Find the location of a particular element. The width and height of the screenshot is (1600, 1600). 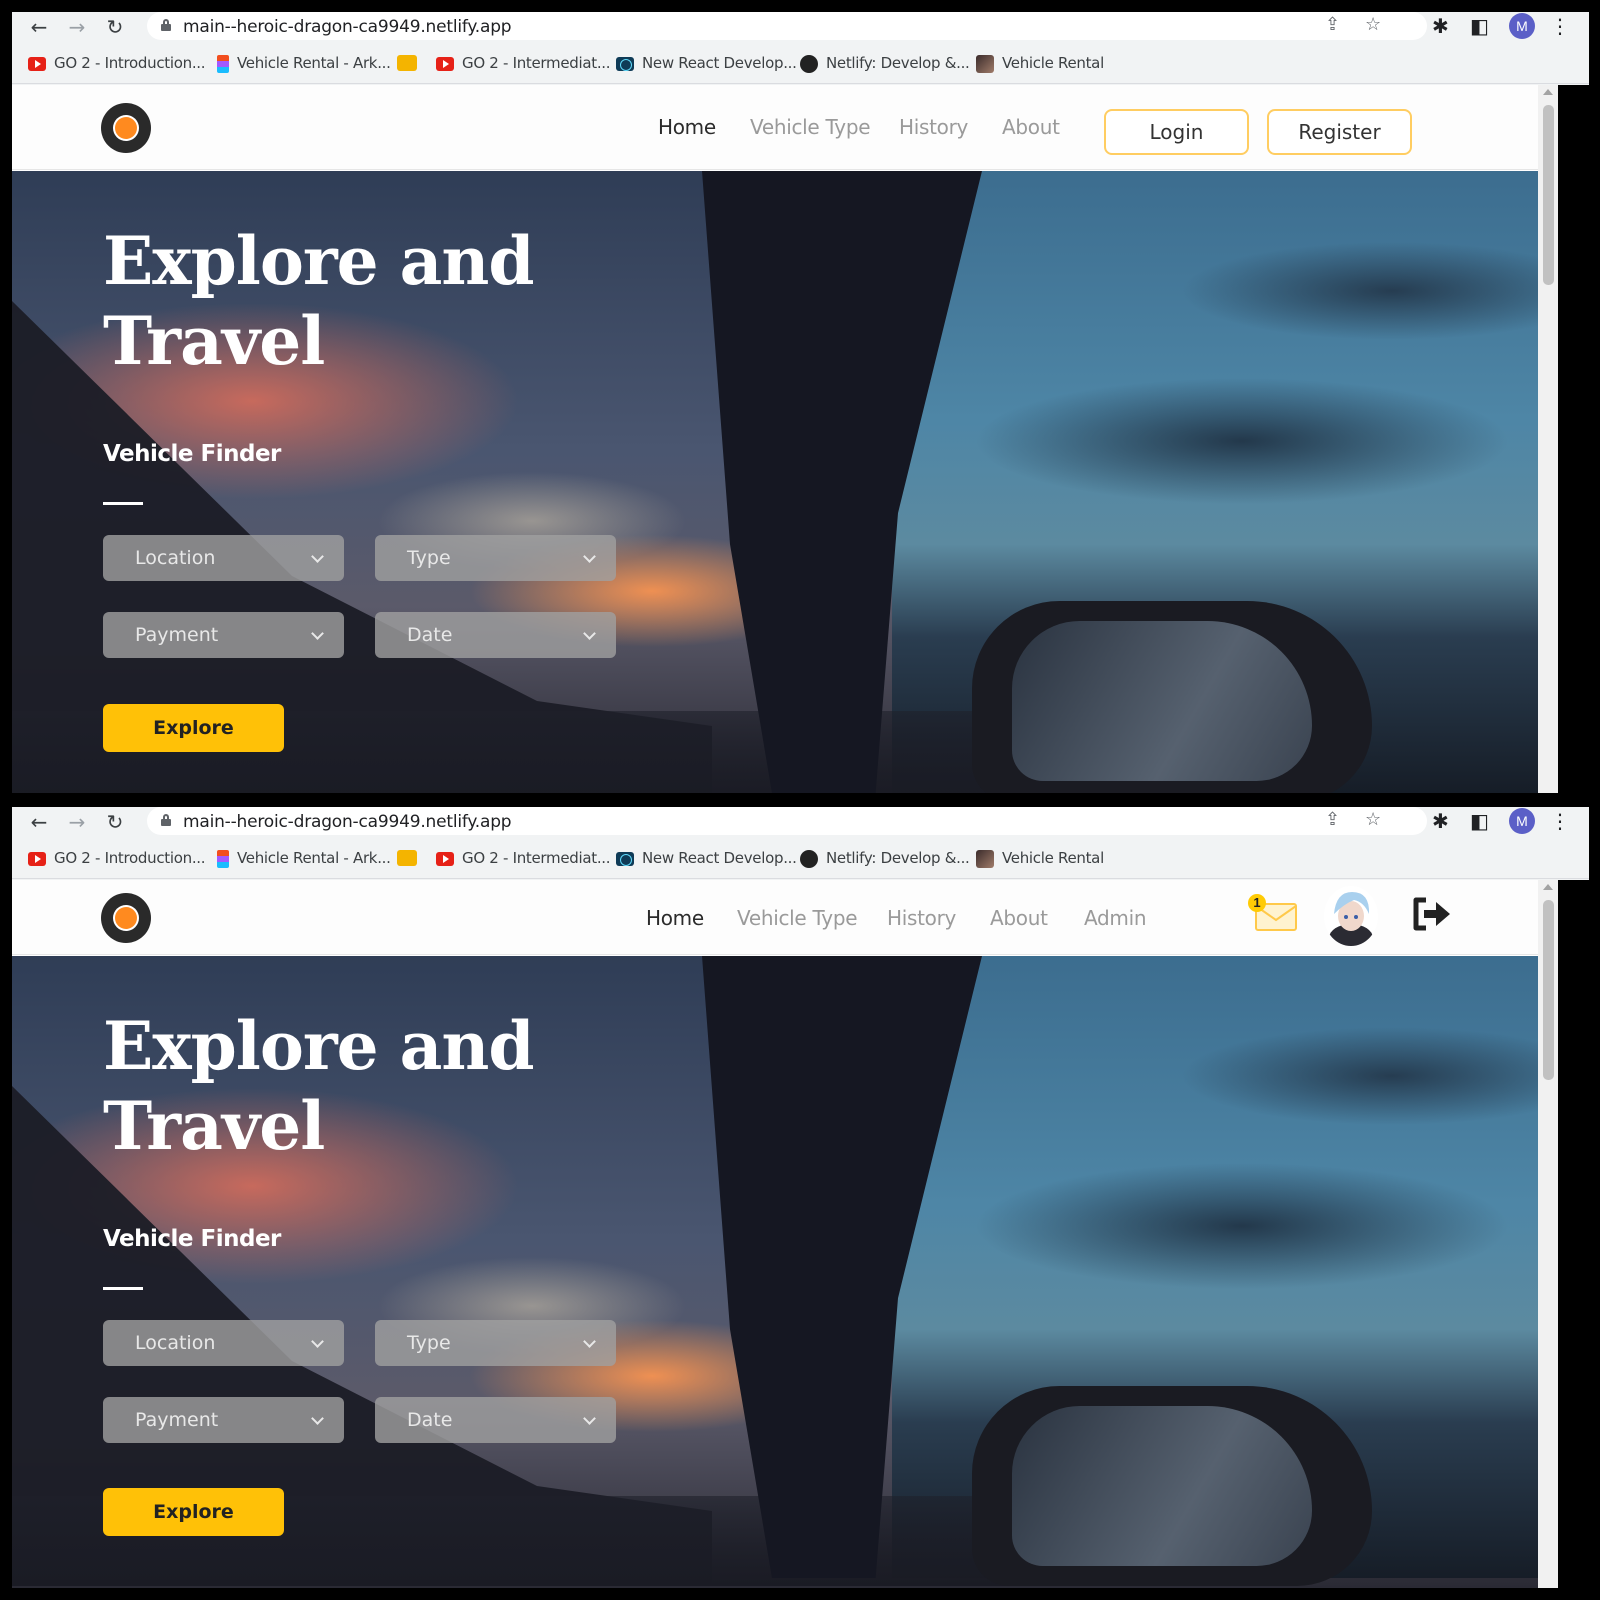

user-avatar is located at coordinates (1351, 916).